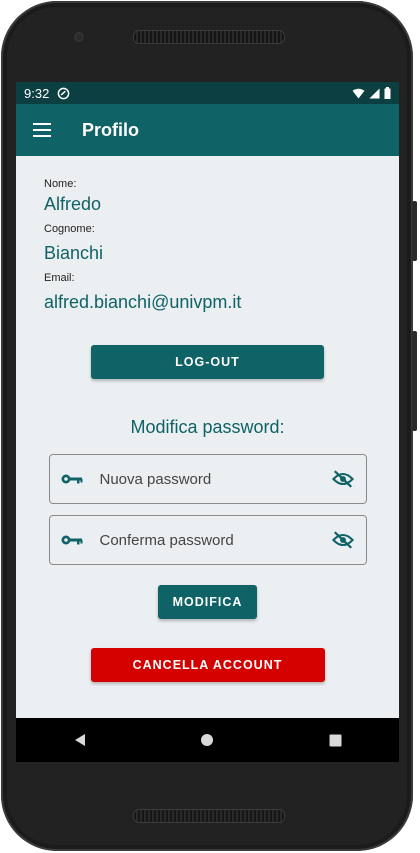 This screenshot has height=853, width=420. What do you see at coordinates (59, 278) in the screenshot?
I see `email-label: Email:` at bounding box center [59, 278].